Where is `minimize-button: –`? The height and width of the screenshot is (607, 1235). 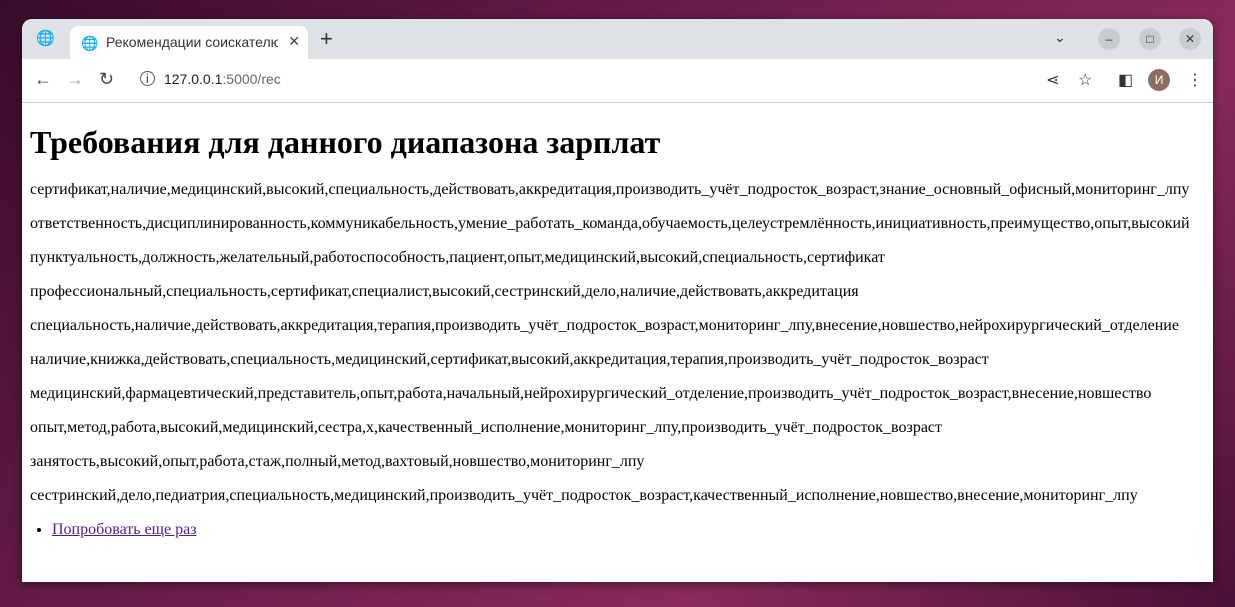 minimize-button: – is located at coordinates (1109, 39).